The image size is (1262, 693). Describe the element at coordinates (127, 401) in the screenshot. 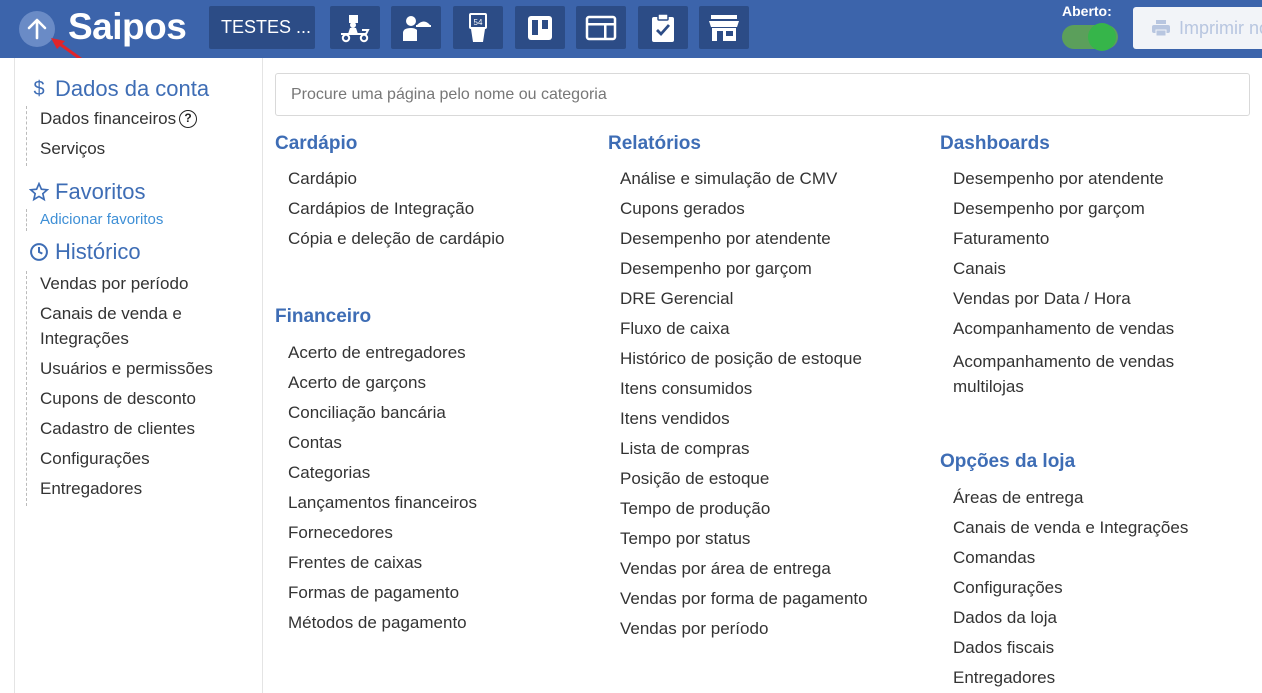

I see `sidebar-item-discount-coupons: Cupons de desconto` at that location.